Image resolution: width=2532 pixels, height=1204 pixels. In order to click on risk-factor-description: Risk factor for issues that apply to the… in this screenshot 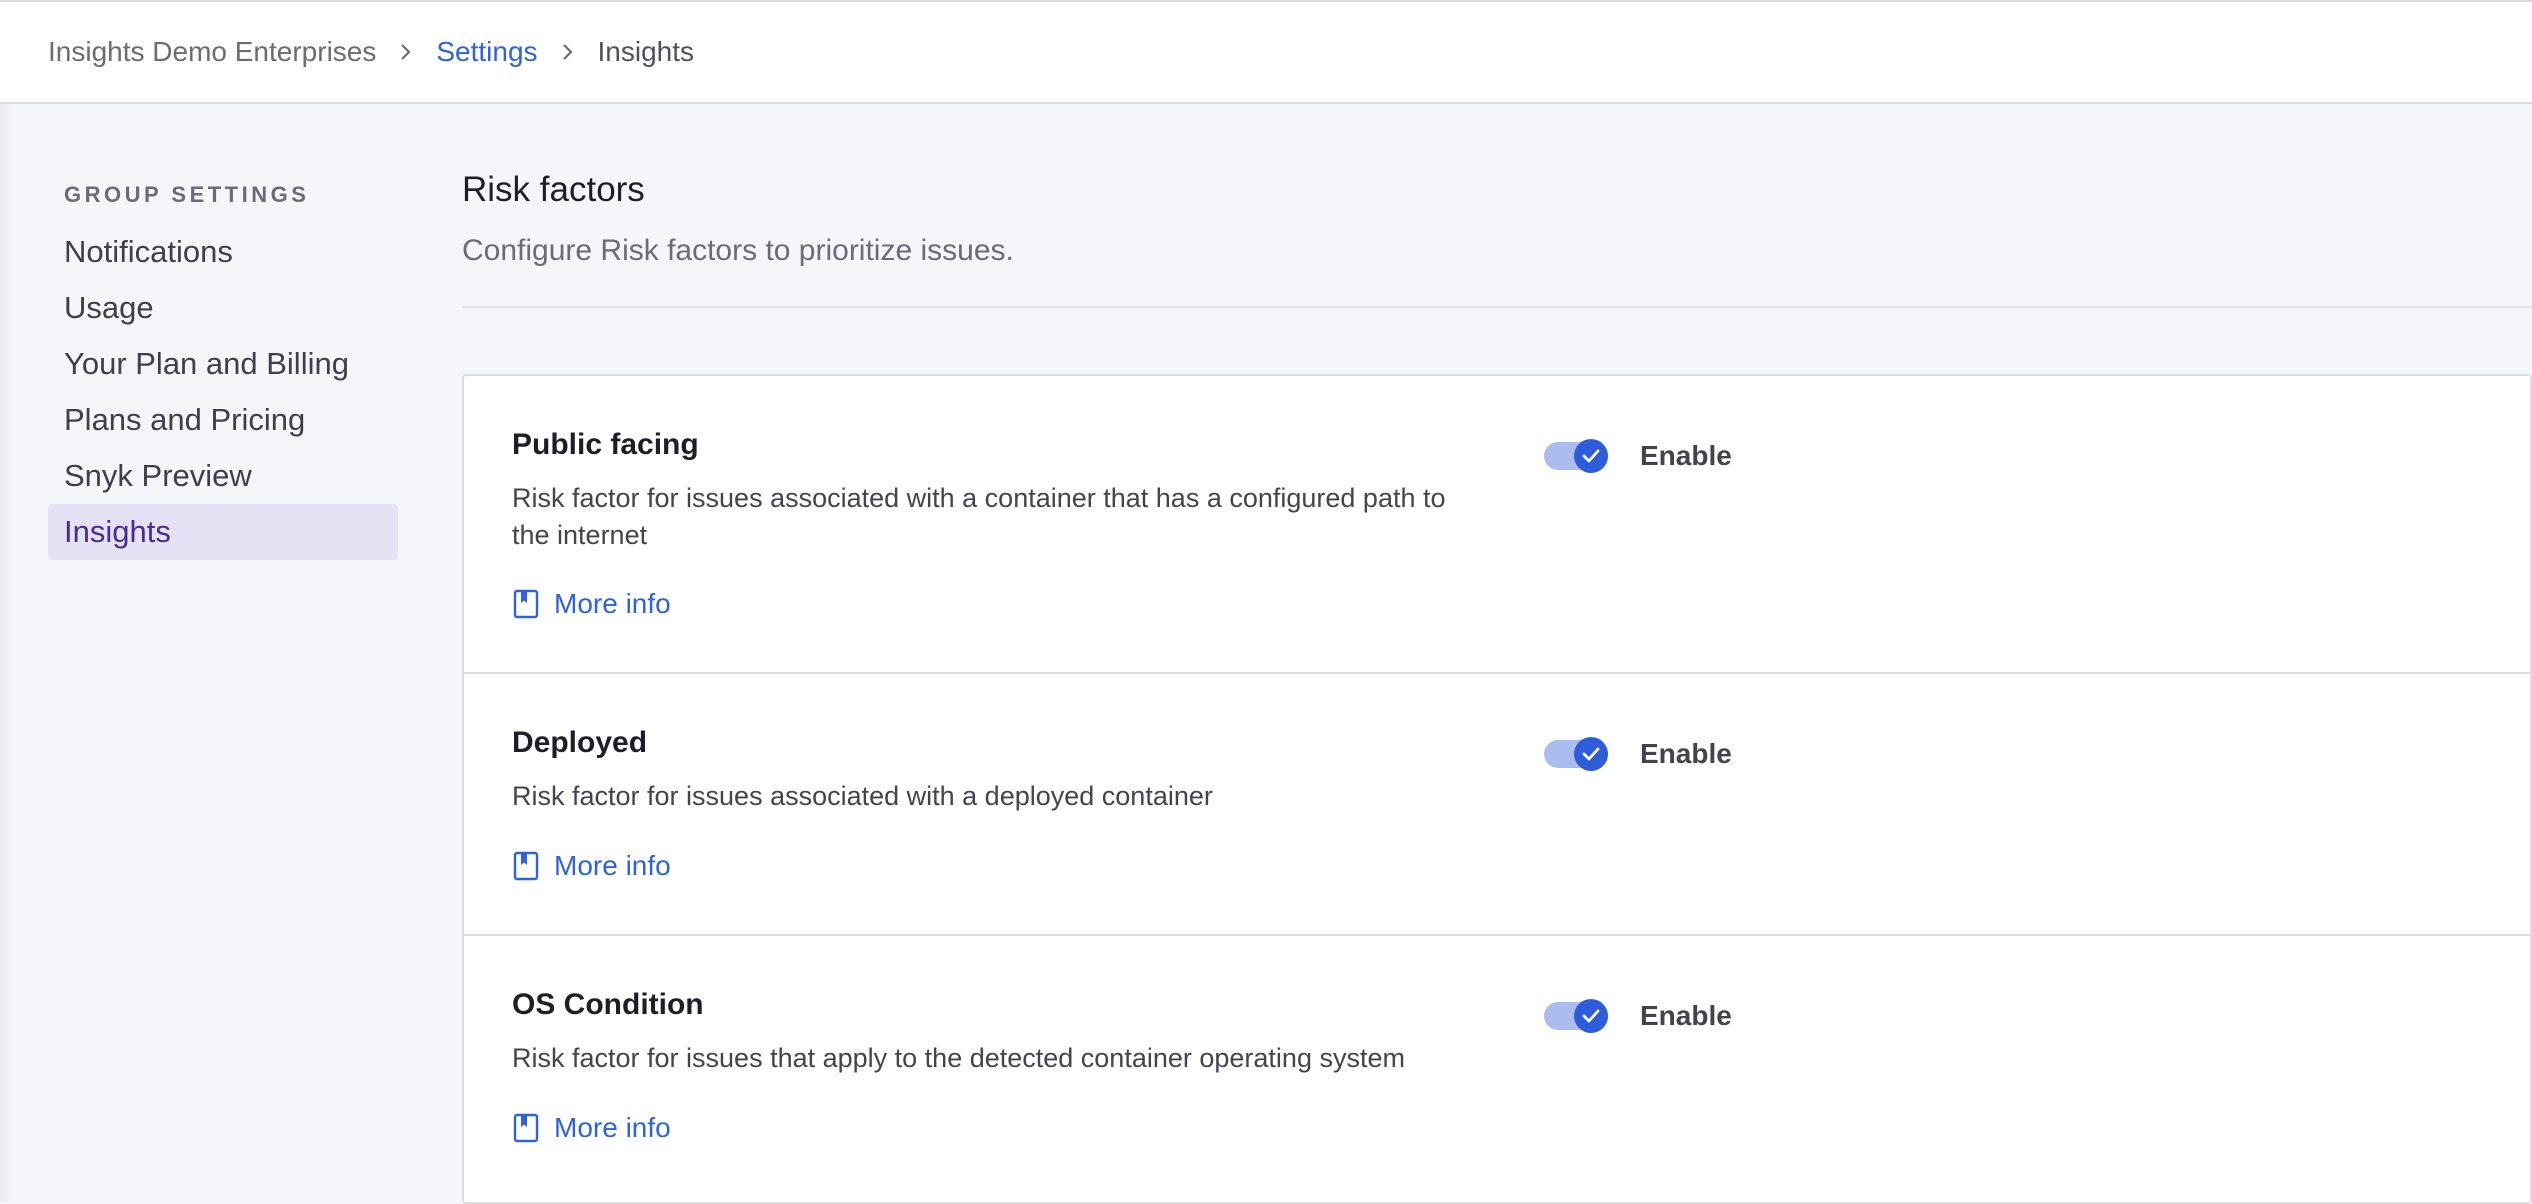, I will do `click(958, 1058)`.